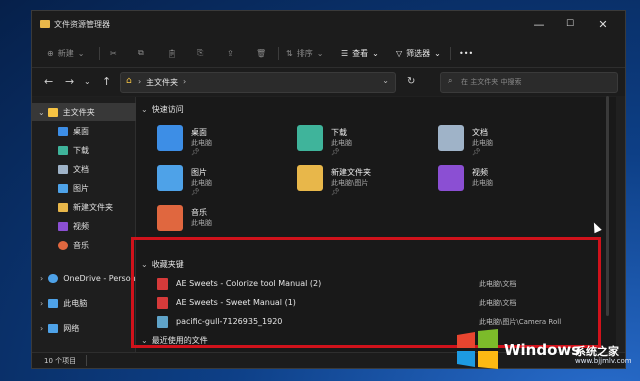 Image resolution: width=640 pixels, height=381 pixels. I want to click on home-icon: ⌂, so click(129, 81).